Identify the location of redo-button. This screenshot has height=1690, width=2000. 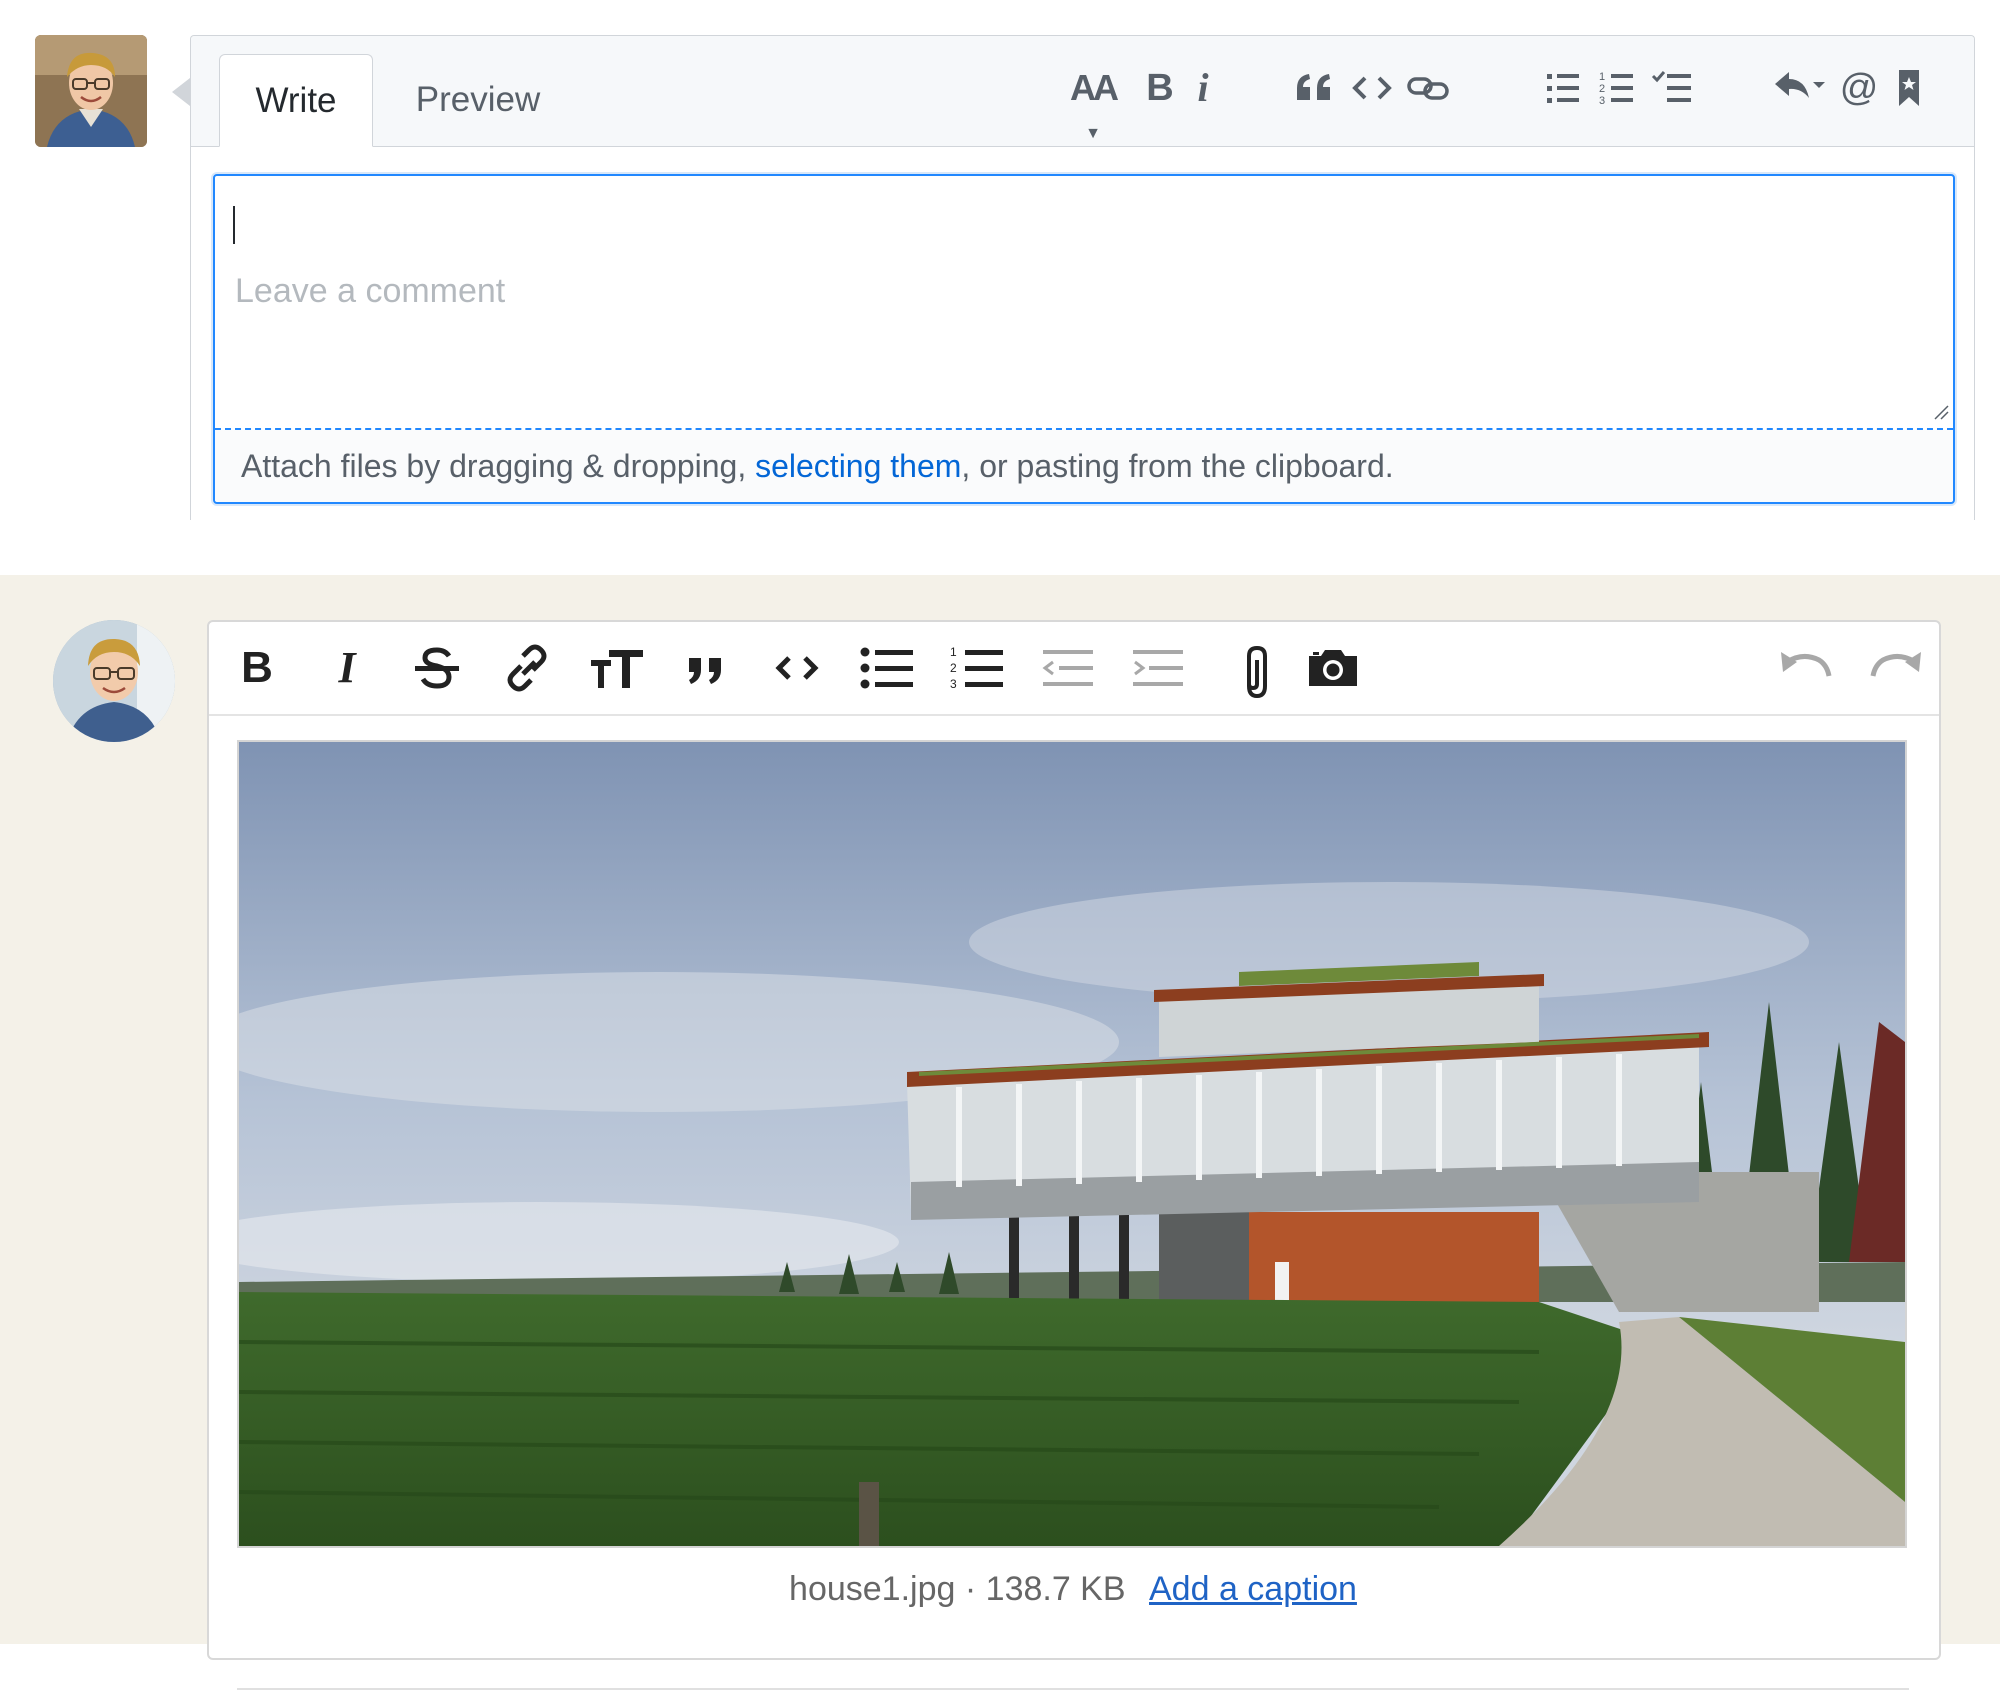
(1897, 668).